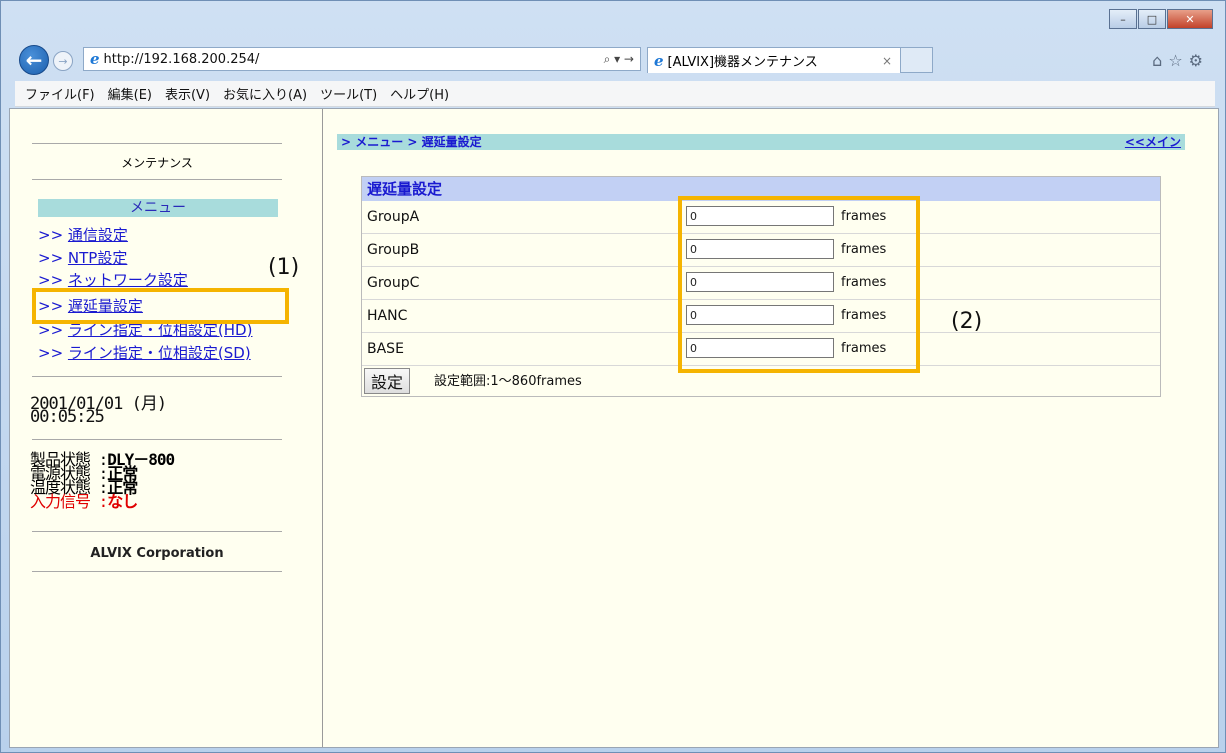  What do you see at coordinates (742, 62) in the screenshot?
I see `tab-title: [ALVIX]機器メンテナンス` at bounding box center [742, 62].